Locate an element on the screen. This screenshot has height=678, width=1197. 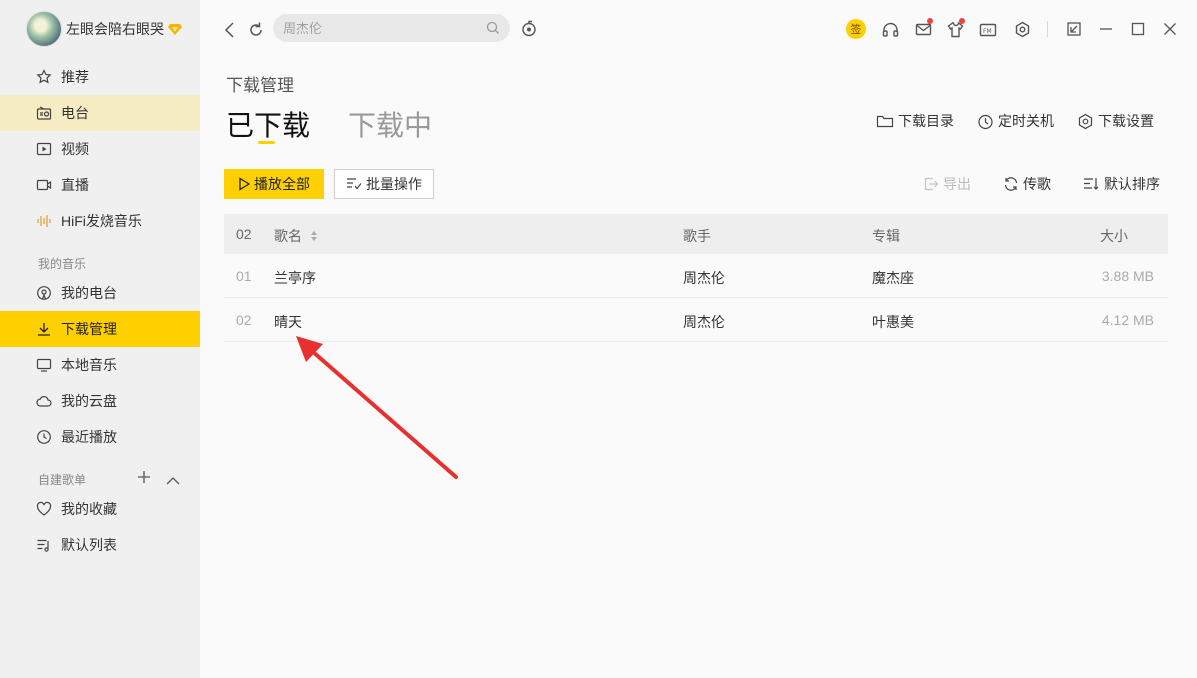
maximize-icon is located at coordinates (1138, 29).